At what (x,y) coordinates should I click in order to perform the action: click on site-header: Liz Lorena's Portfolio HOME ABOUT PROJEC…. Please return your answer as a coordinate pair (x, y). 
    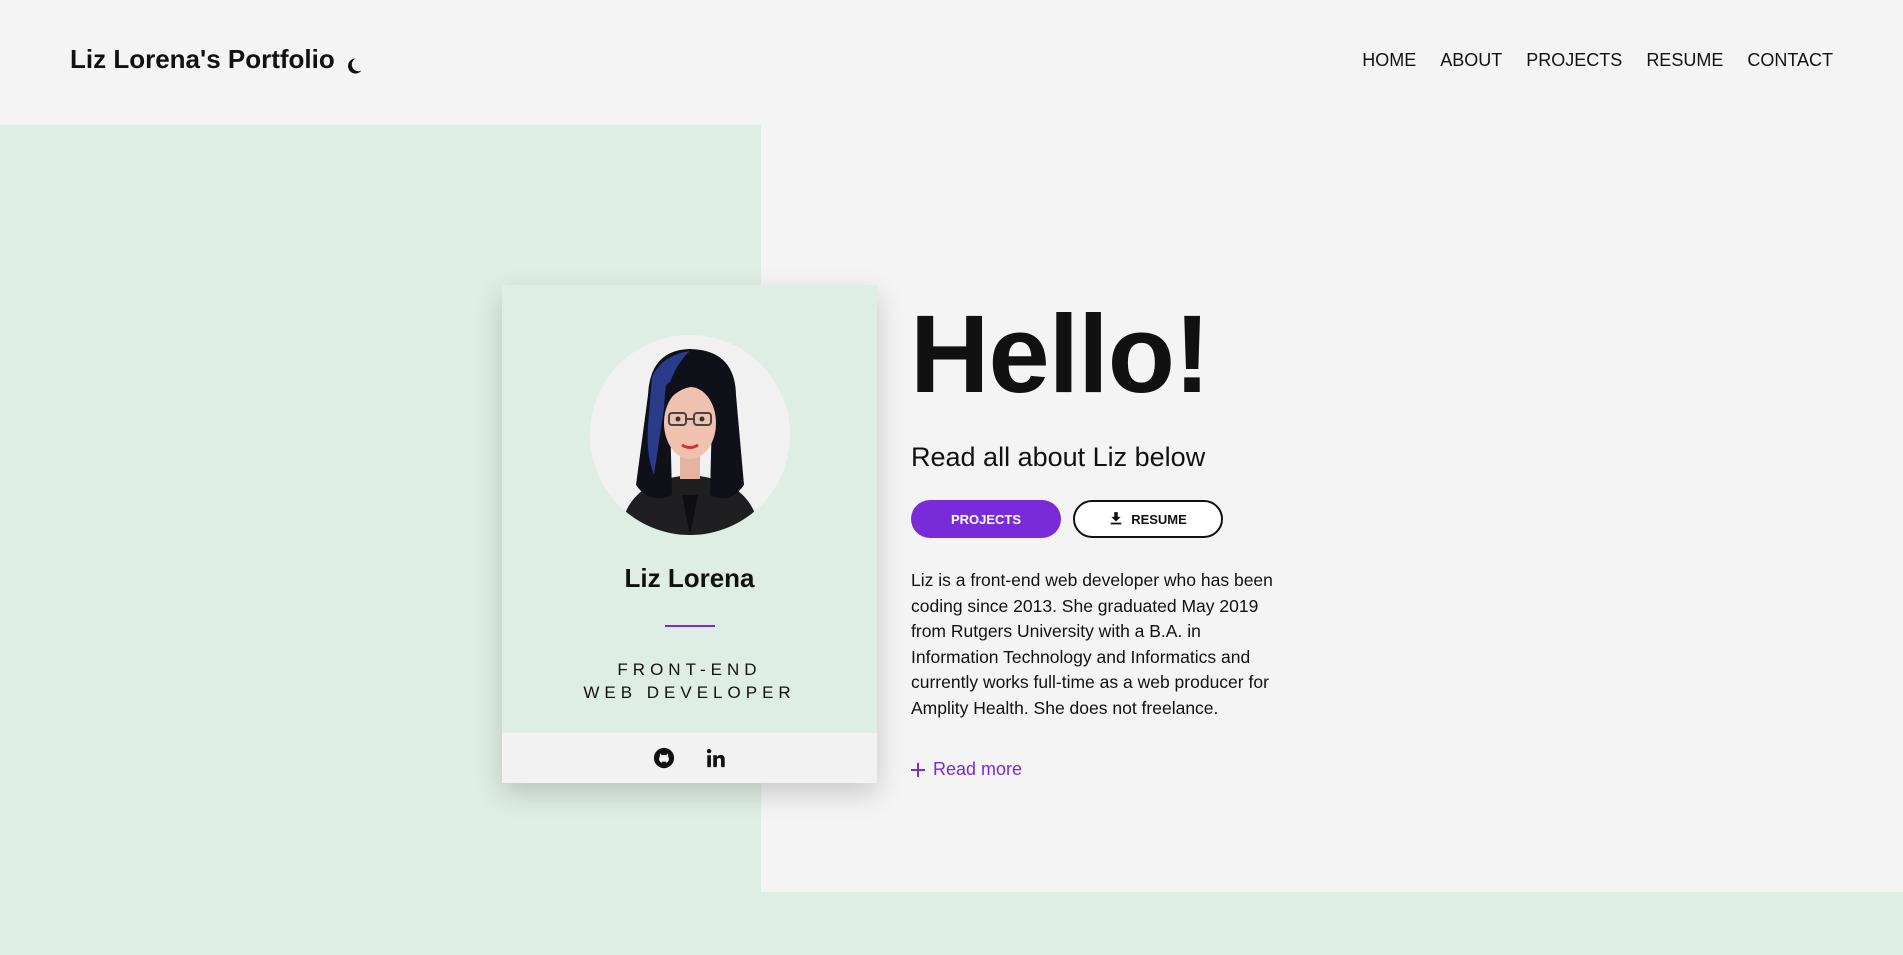
    Looking at the image, I should click on (951, 62).